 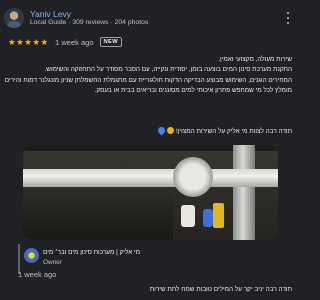 What do you see at coordinates (37, 274) in the screenshot?
I see `owner-response-time: 1 week ago` at bounding box center [37, 274].